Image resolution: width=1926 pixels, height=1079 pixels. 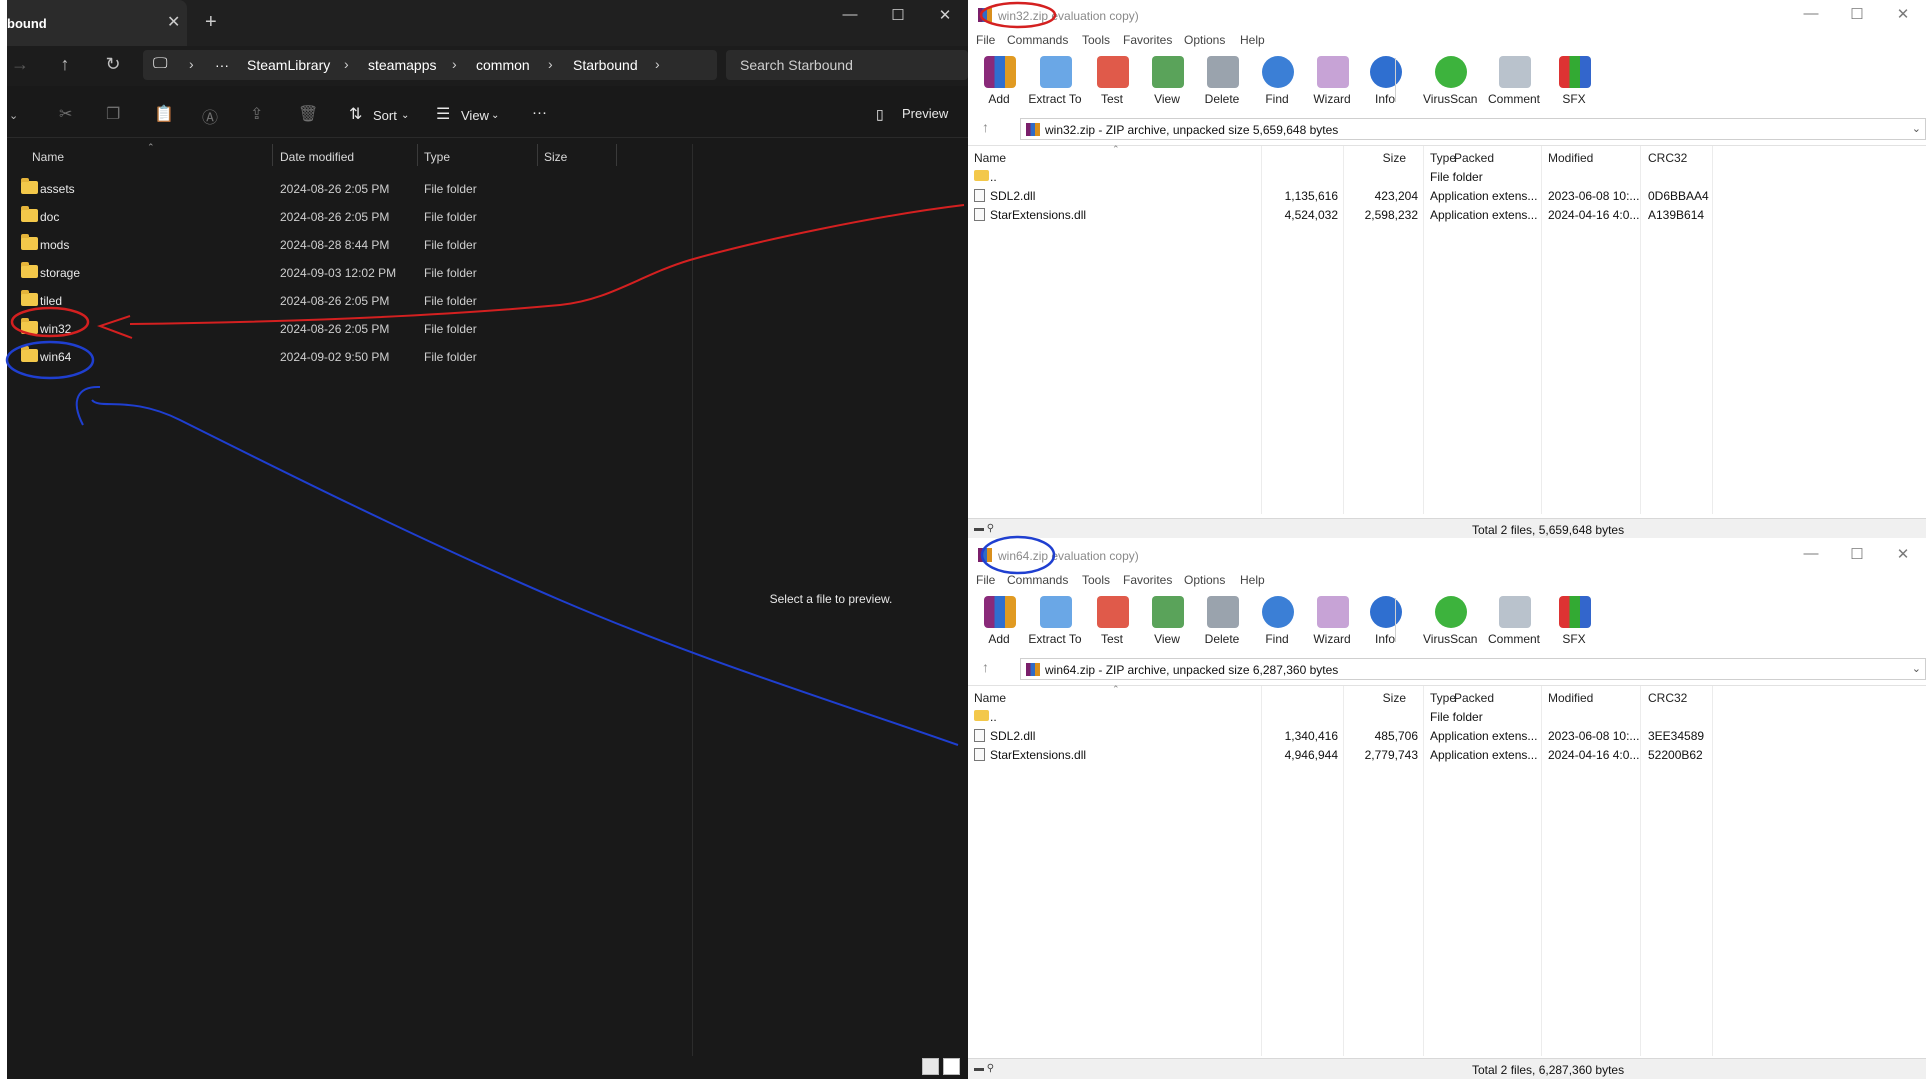 I want to click on preview-pane-icon: ▯, so click(x=880, y=114).